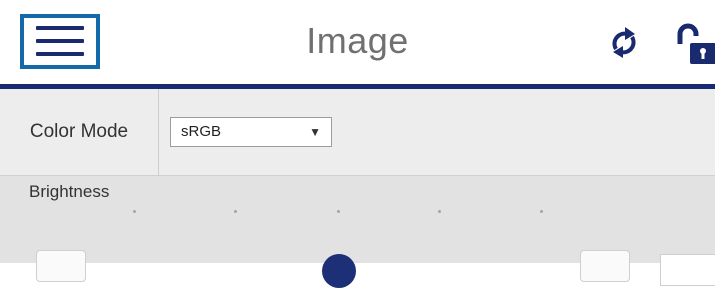 The width and height of the screenshot is (715, 288). What do you see at coordinates (201, 131) in the screenshot?
I see `color-mode-value: sRGB` at bounding box center [201, 131].